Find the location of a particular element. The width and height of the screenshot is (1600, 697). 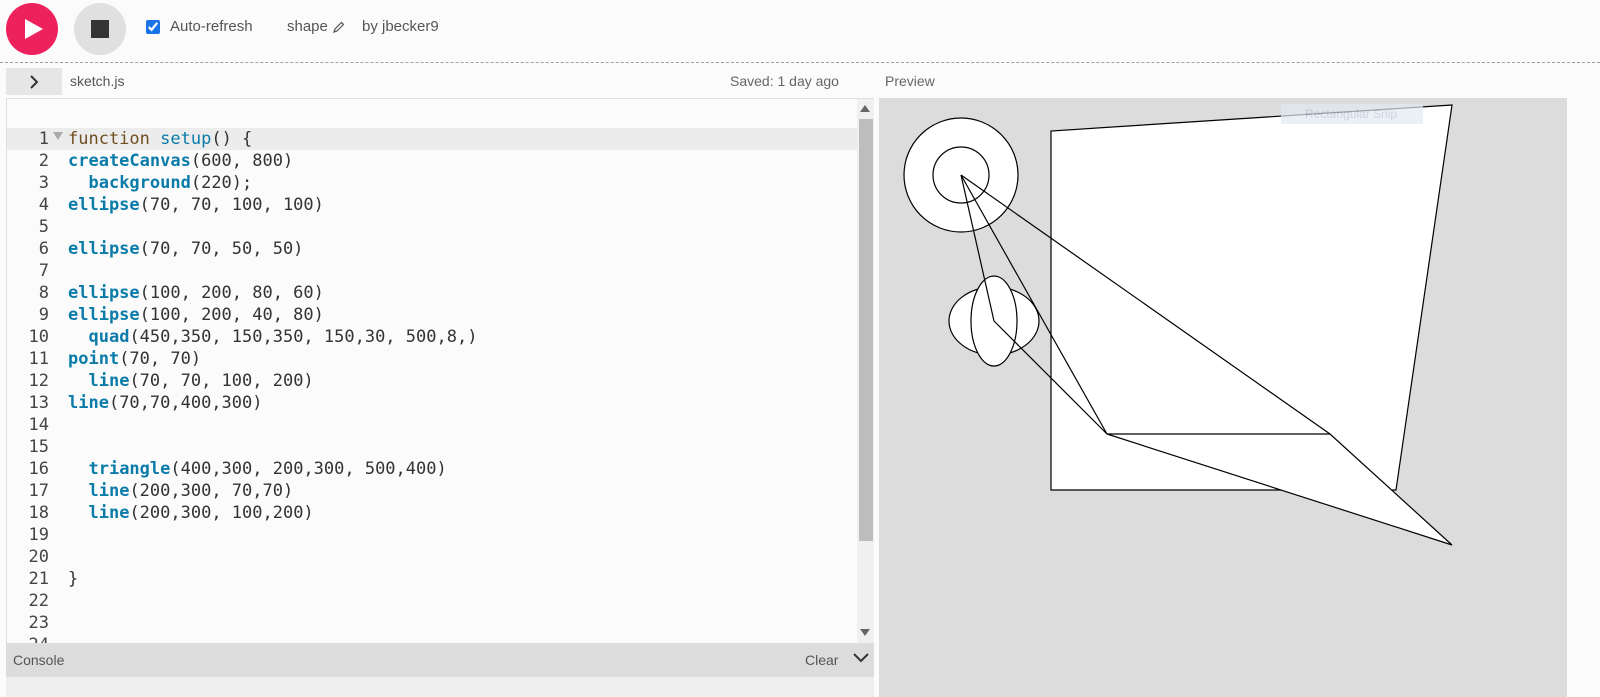

scroll-down-icon is located at coordinates (865, 632).